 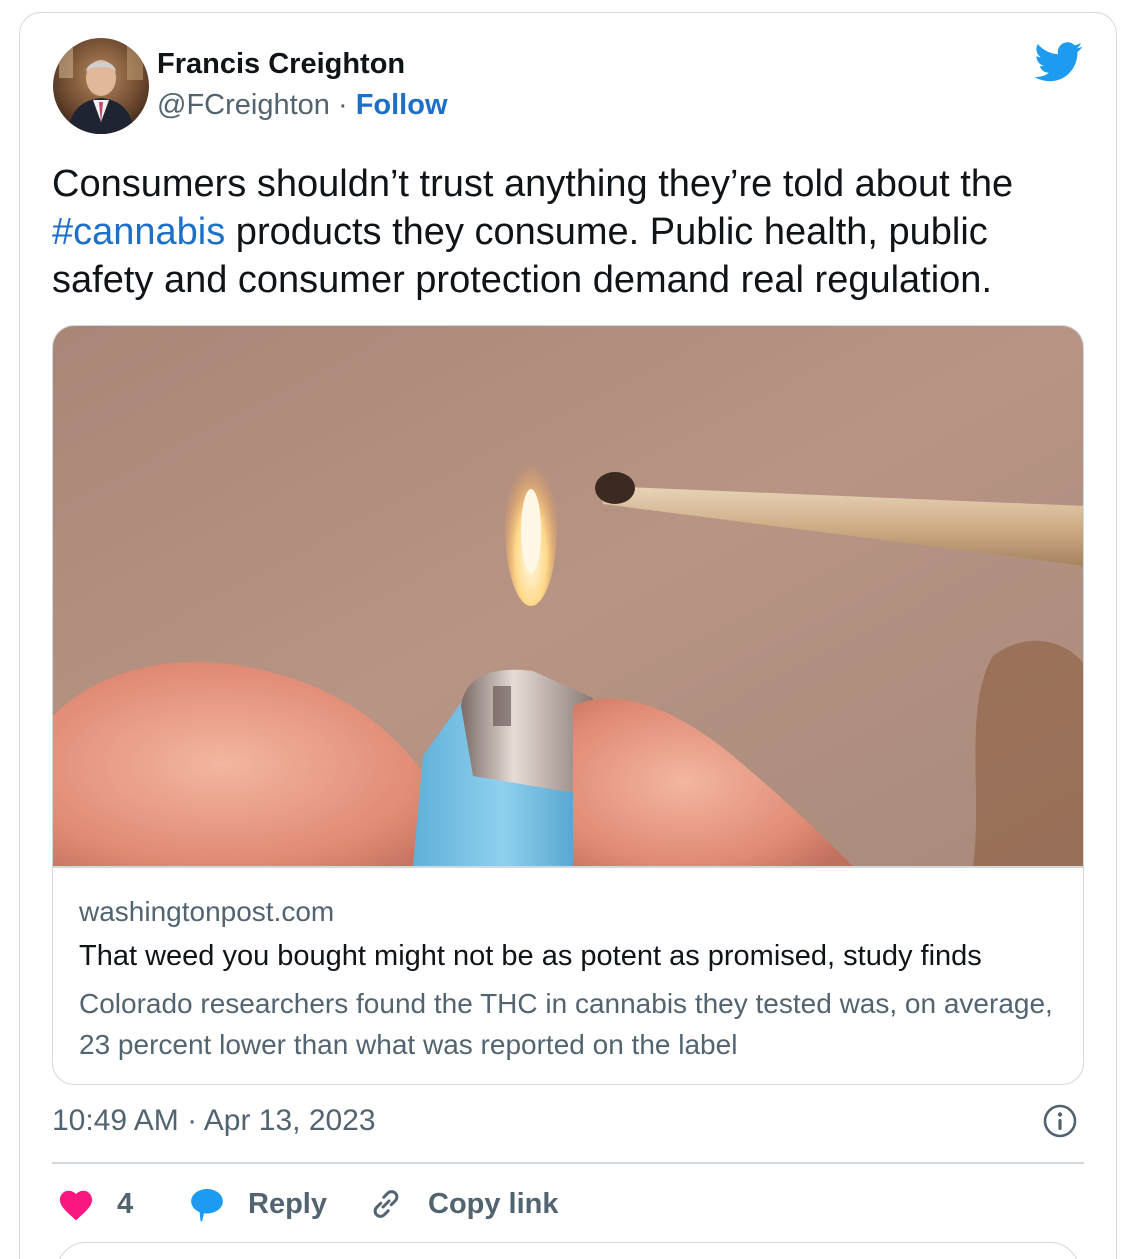 I want to click on link-icon, so click(x=386, y=1204).